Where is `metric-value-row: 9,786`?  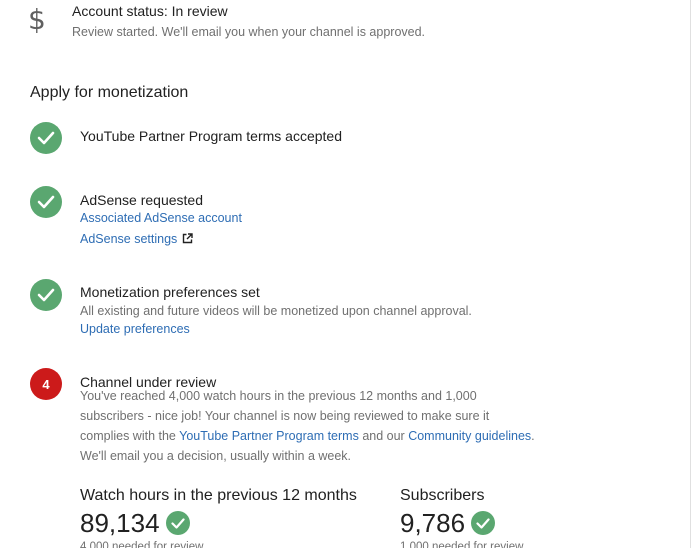
metric-value-row: 9,786 is located at coordinates (448, 523).